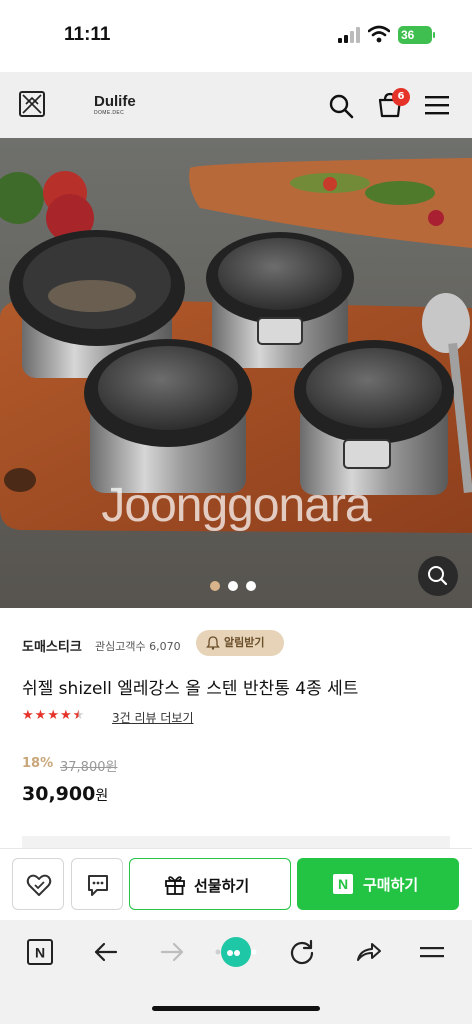 The image size is (472, 1024). Describe the element at coordinates (341, 106) in the screenshot. I see `search-icon` at that location.